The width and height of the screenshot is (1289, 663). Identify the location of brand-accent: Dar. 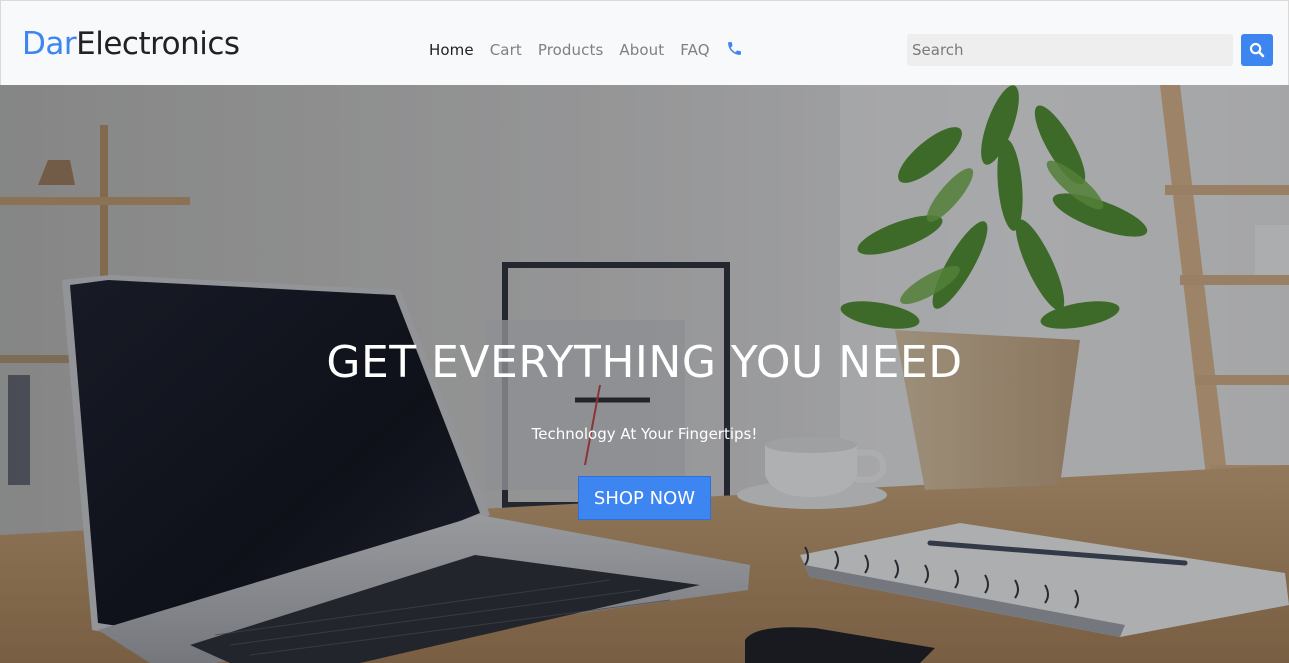
(49, 44).